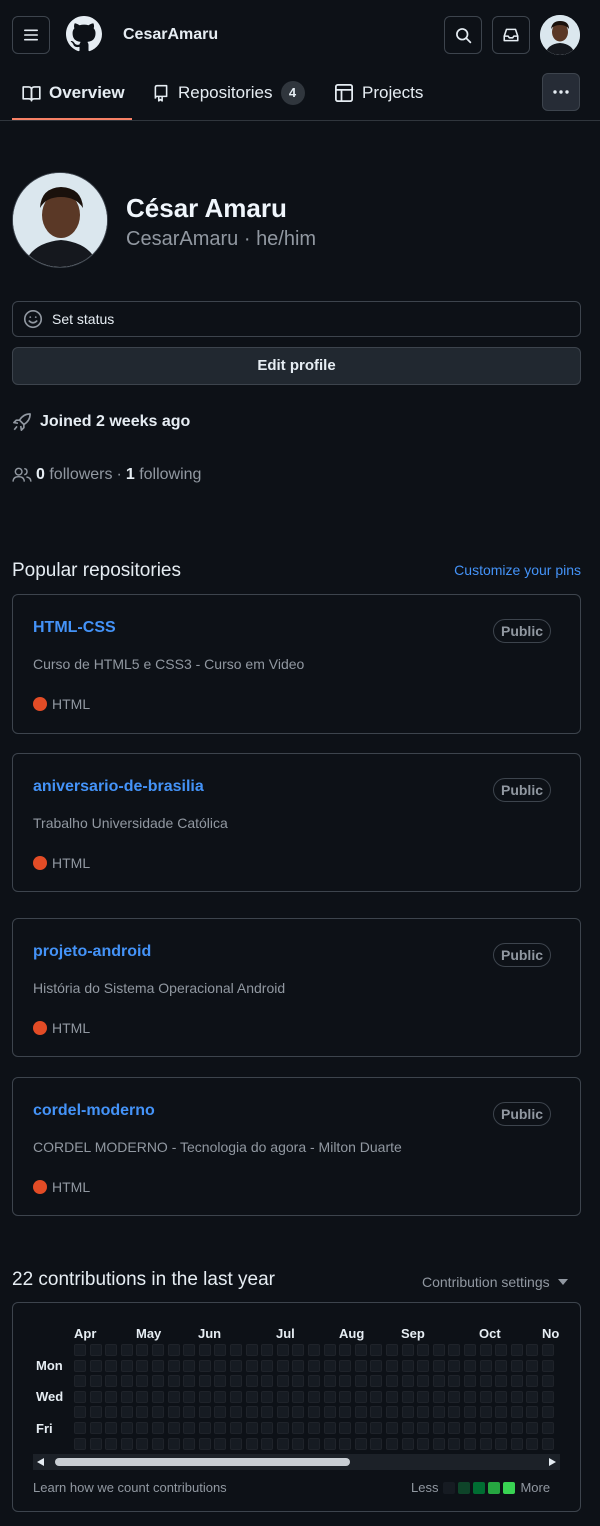  What do you see at coordinates (296, 366) in the screenshot?
I see `edit-profile-button: Edit profile` at bounding box center [296, 366].